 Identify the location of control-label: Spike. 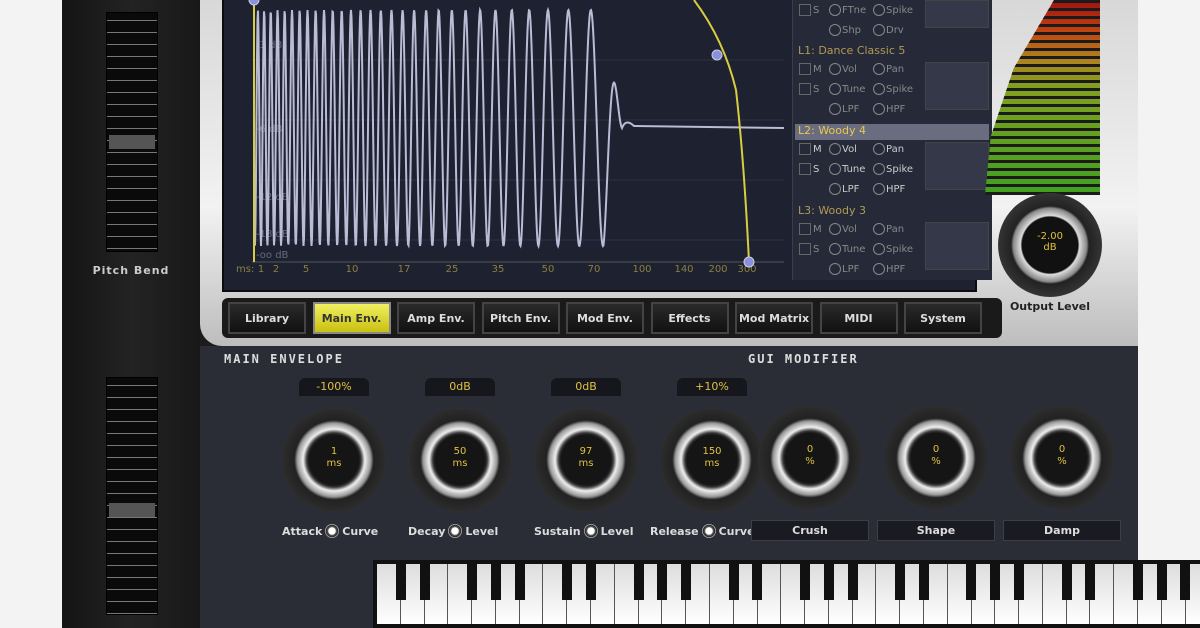
(900, 89).